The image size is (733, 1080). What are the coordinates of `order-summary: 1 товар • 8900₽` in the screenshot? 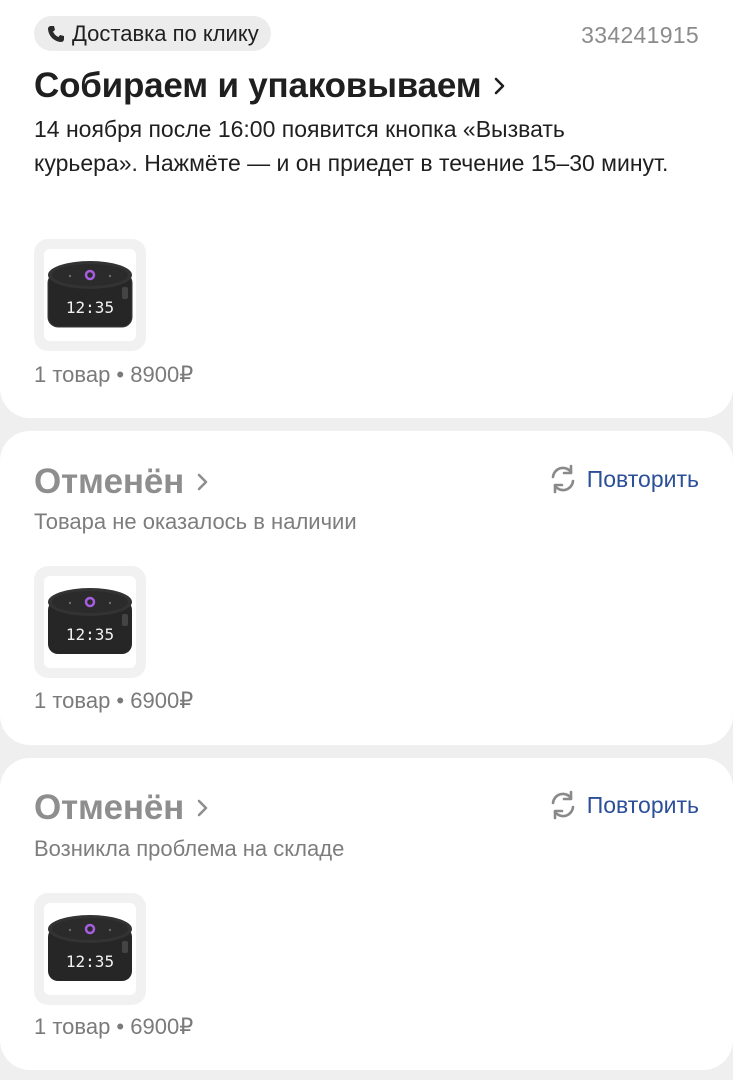 It's located at (114, 374).